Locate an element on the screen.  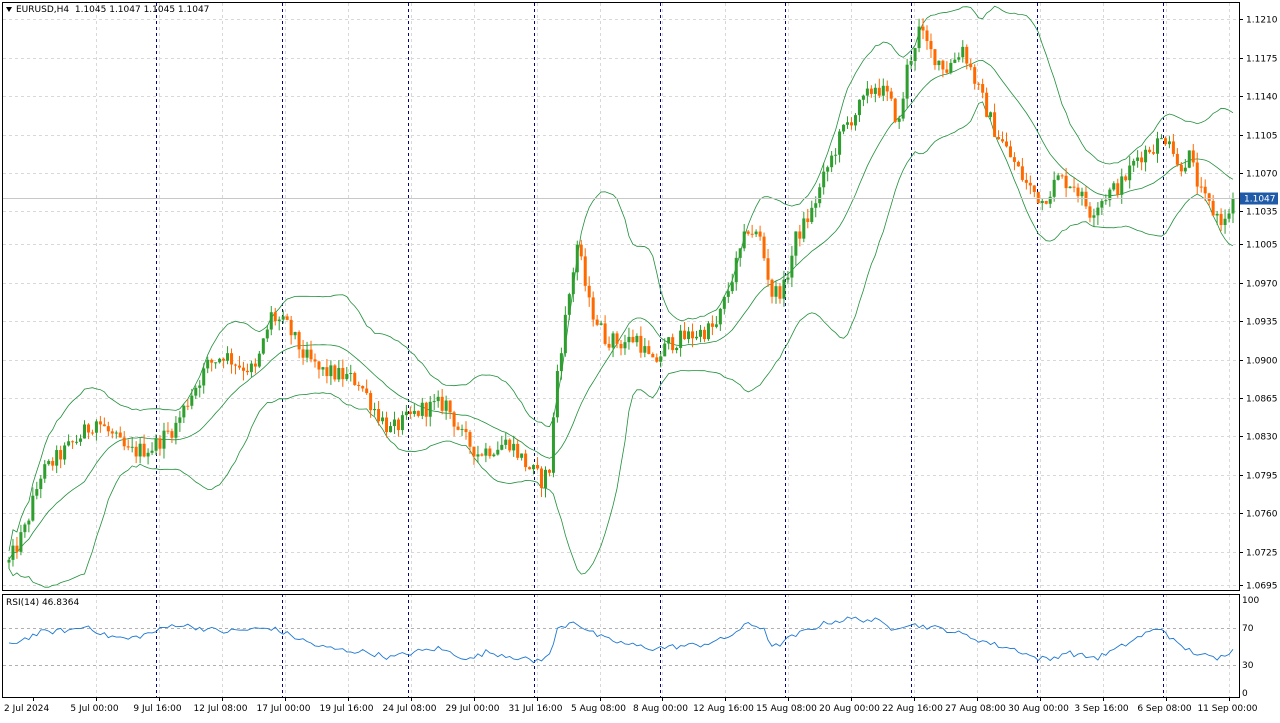
price-tick-label: 1.1005 is located at coordinates (1262, 246).